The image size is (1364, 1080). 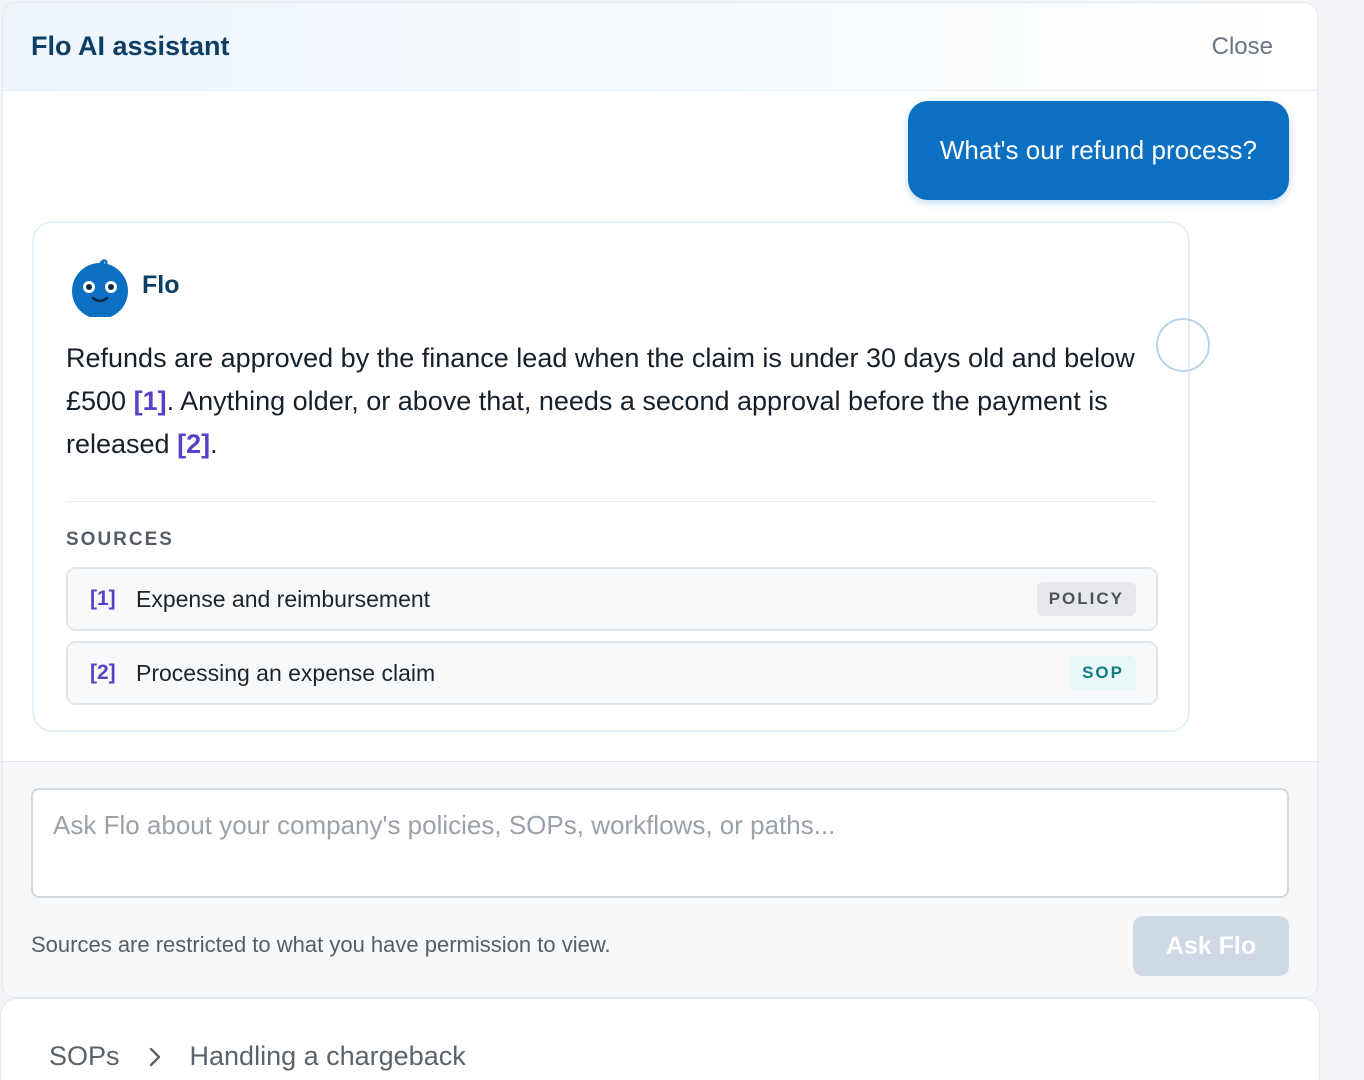 What do you see at coordinates (155, 1057) in the screenshot?
I see `chevron-right-icon` at bounding box center [155, 1057].